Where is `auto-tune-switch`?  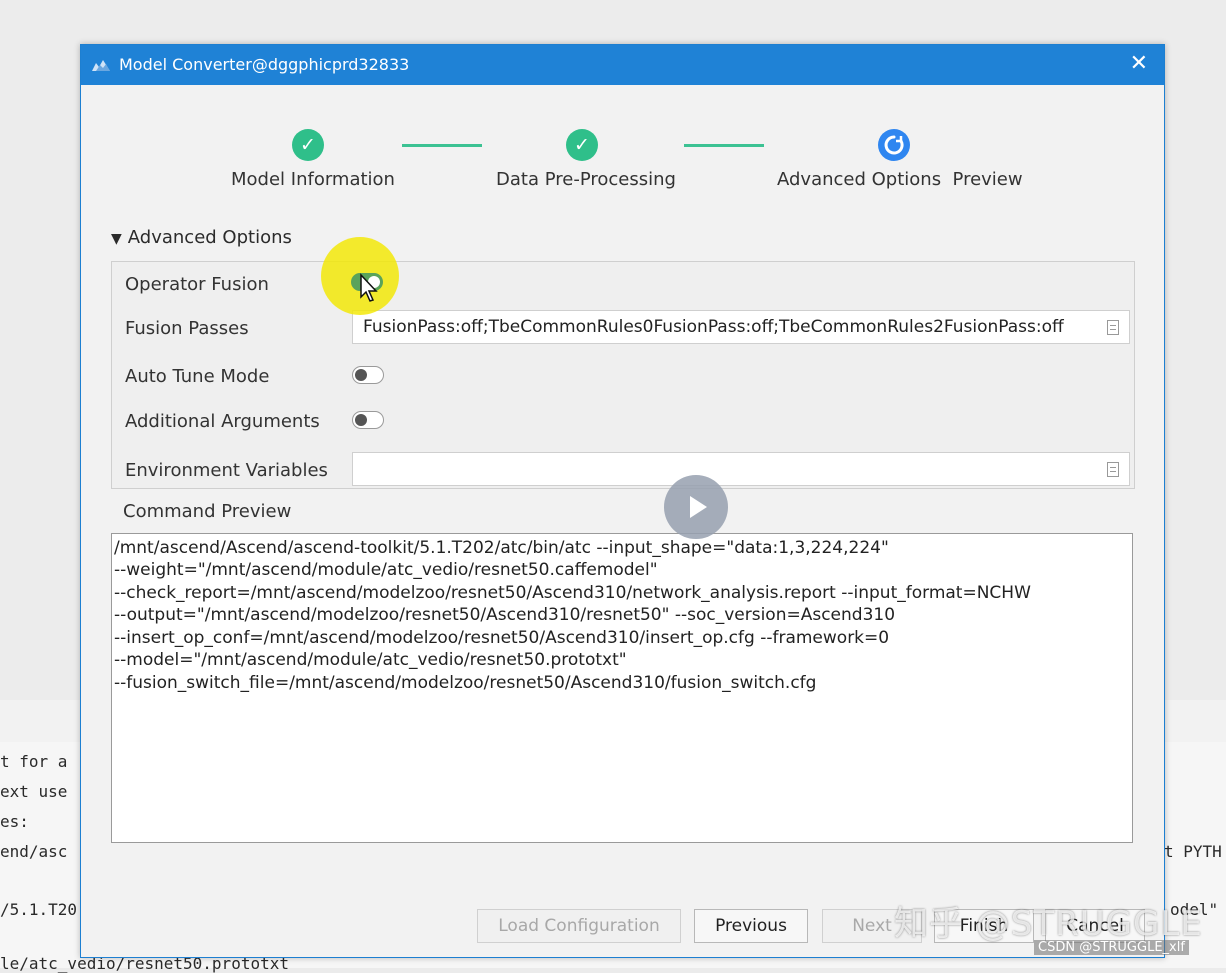 auto-tune-switch is located at coordinates (368, 375).